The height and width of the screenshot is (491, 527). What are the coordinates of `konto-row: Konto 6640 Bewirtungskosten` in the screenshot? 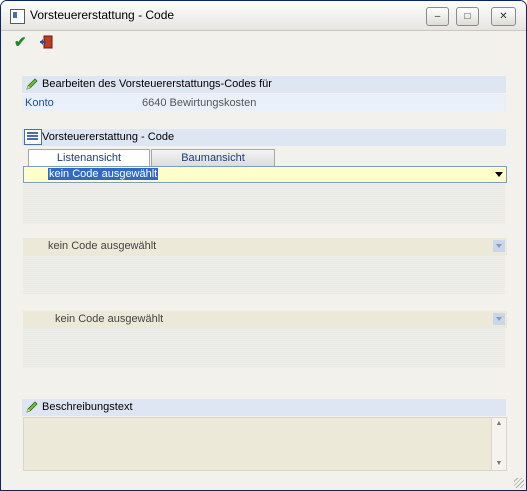 It's located at (264, 102).